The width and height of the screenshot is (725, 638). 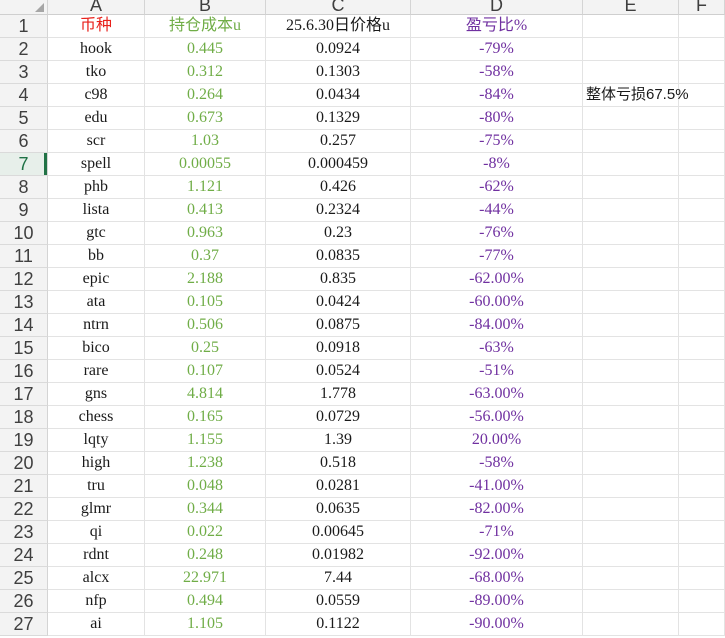 I want to click on cell-price: 1.39, so click(x=338, y=440).